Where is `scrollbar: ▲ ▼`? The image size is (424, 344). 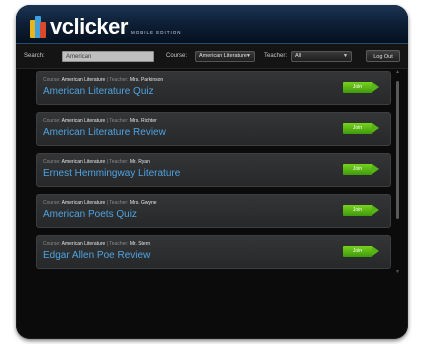
scrollbar: ▲ ▼ is located at coordinates (397, 172).